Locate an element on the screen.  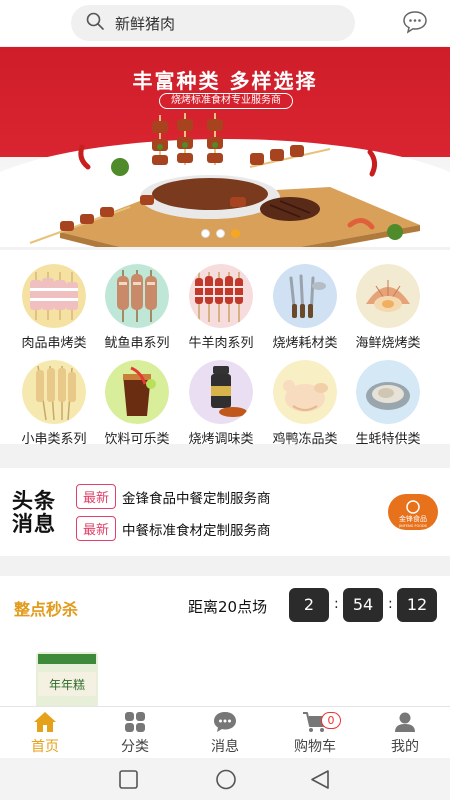
category-label: 生蚝特供类 is located at coordinates (388, 439).